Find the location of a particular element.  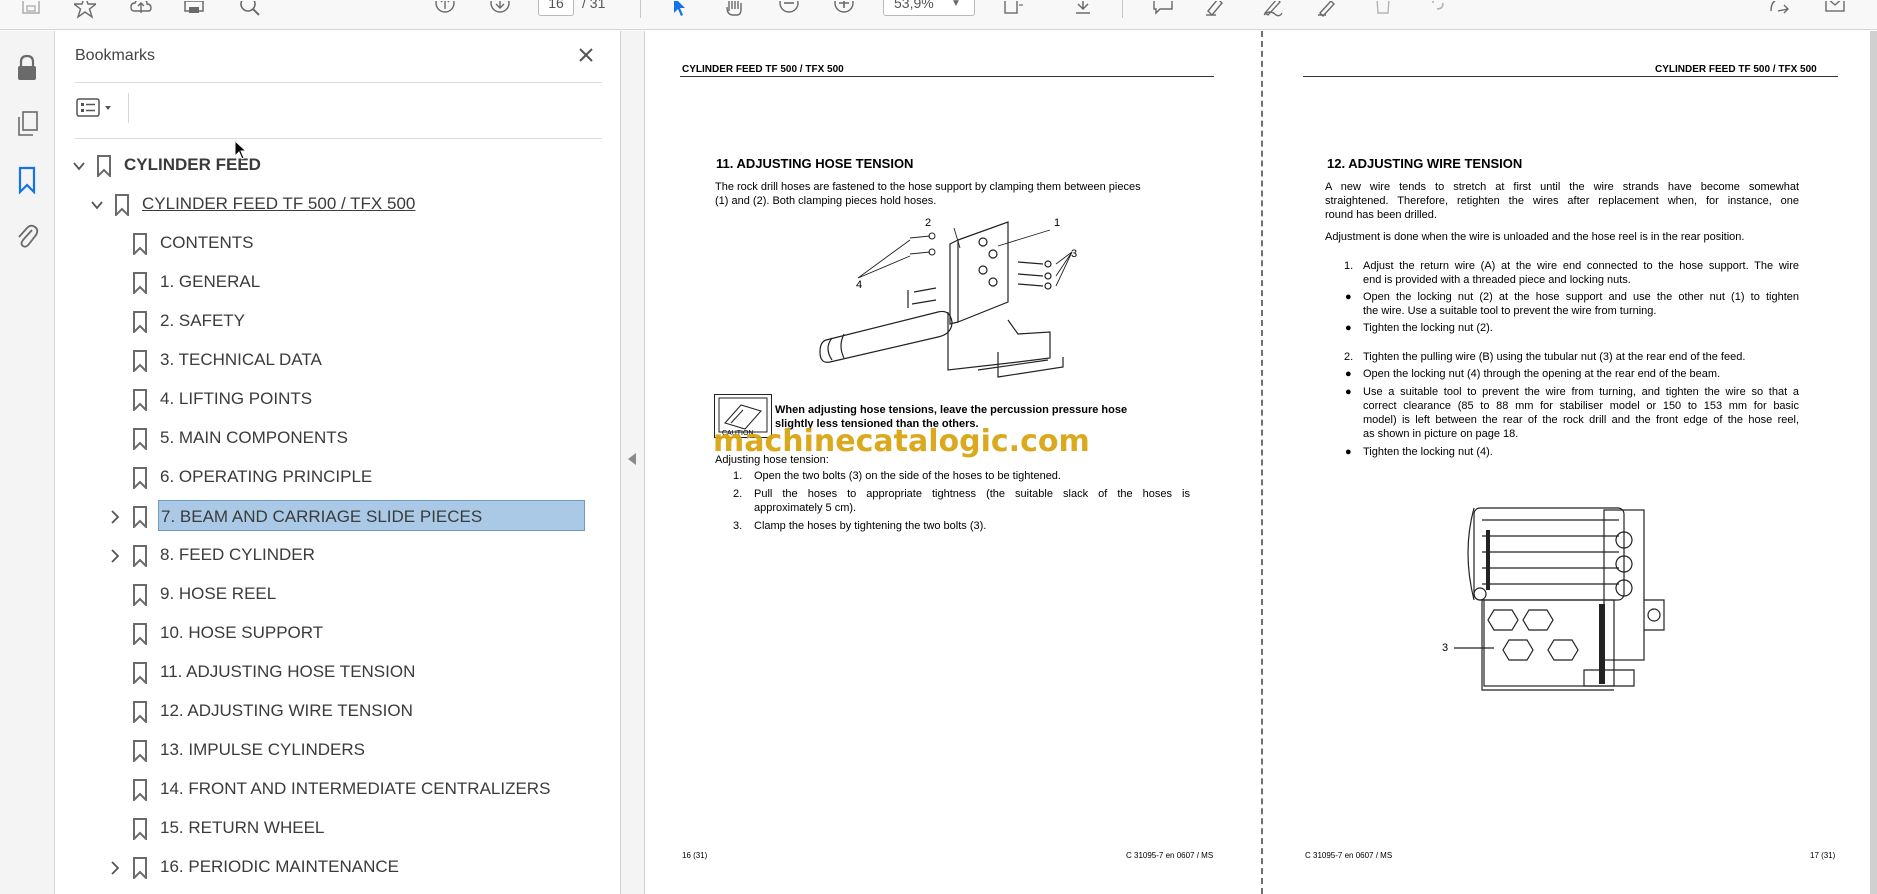

bullet-text: as shown in picture on page 18. is located at coordinates (1441, 434).